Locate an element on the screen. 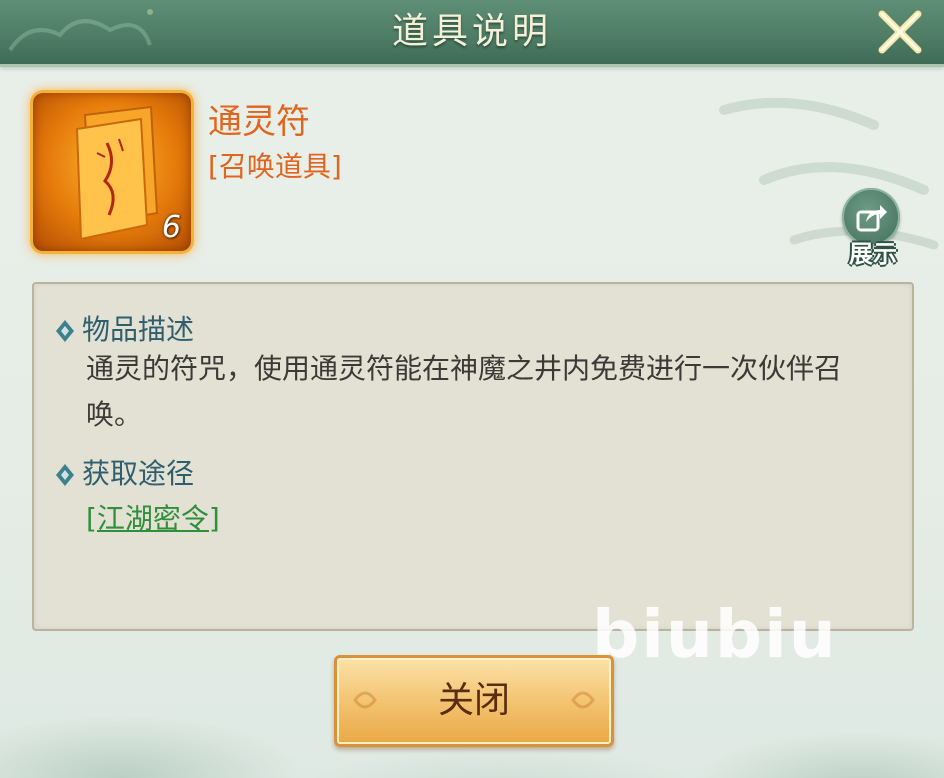  dialog-title: 道具说明 is located at coordinates (471, 31).